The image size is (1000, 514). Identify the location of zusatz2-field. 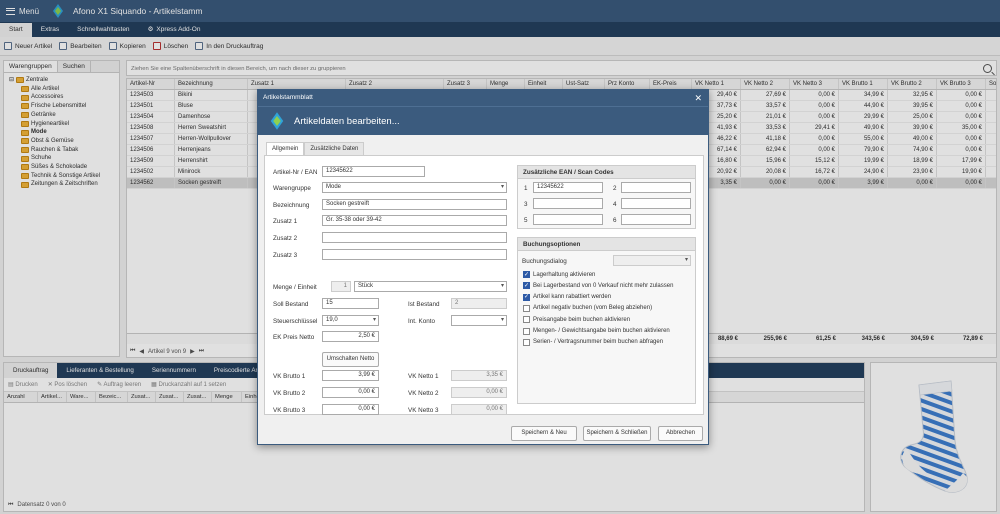
(414, 237).